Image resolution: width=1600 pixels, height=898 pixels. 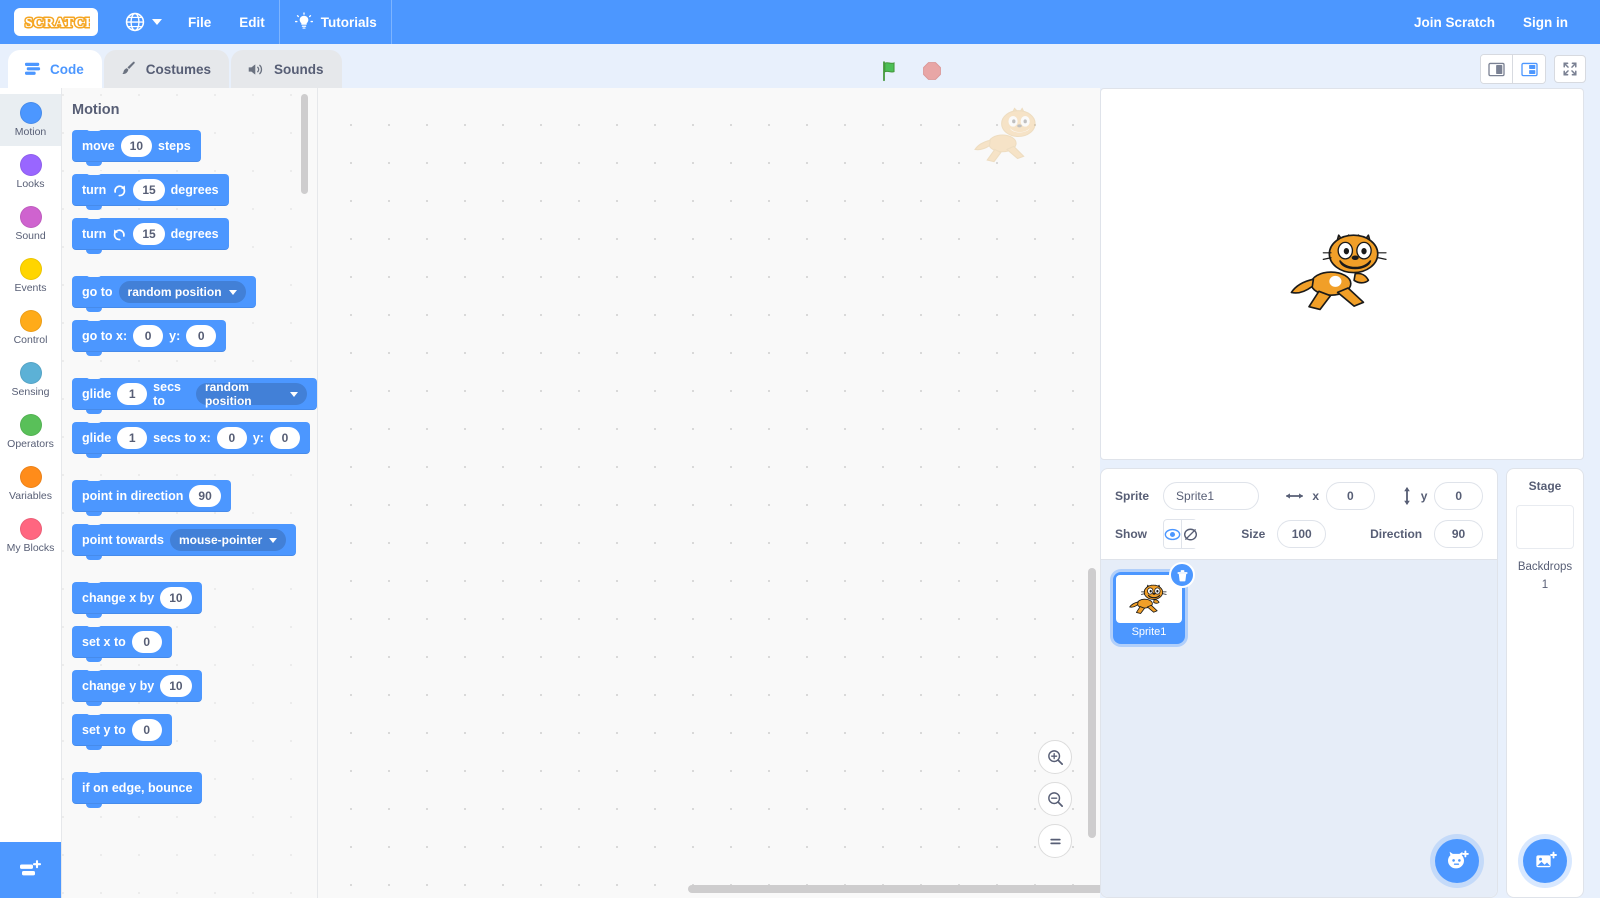 I want to click on block-turn-right-input: 15, so click(x=149, y=190).